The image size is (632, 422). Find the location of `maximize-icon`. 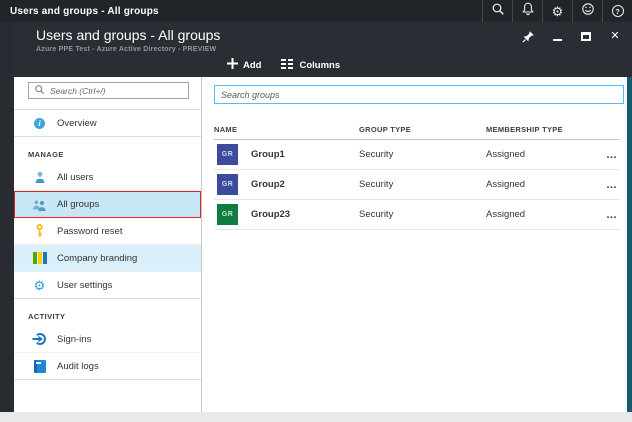

maximize-icon is located at coordinates (586, 36).